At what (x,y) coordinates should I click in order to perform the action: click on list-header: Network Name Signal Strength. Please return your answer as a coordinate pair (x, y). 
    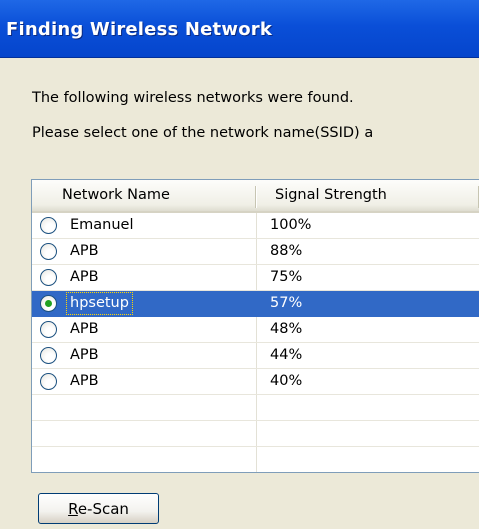
    Looking at the image, I should click on (255, 196).